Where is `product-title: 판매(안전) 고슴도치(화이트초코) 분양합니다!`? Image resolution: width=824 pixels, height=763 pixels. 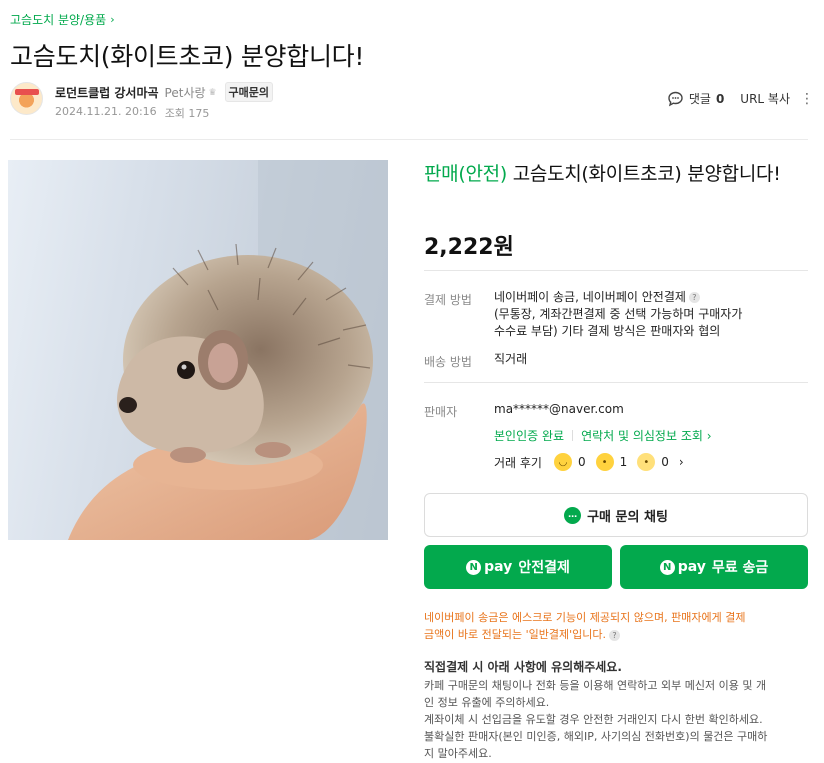
product-title: 판매(안전) 고슴도치(화이트초코) 분양합니다! is located at coordinates (616, 174).